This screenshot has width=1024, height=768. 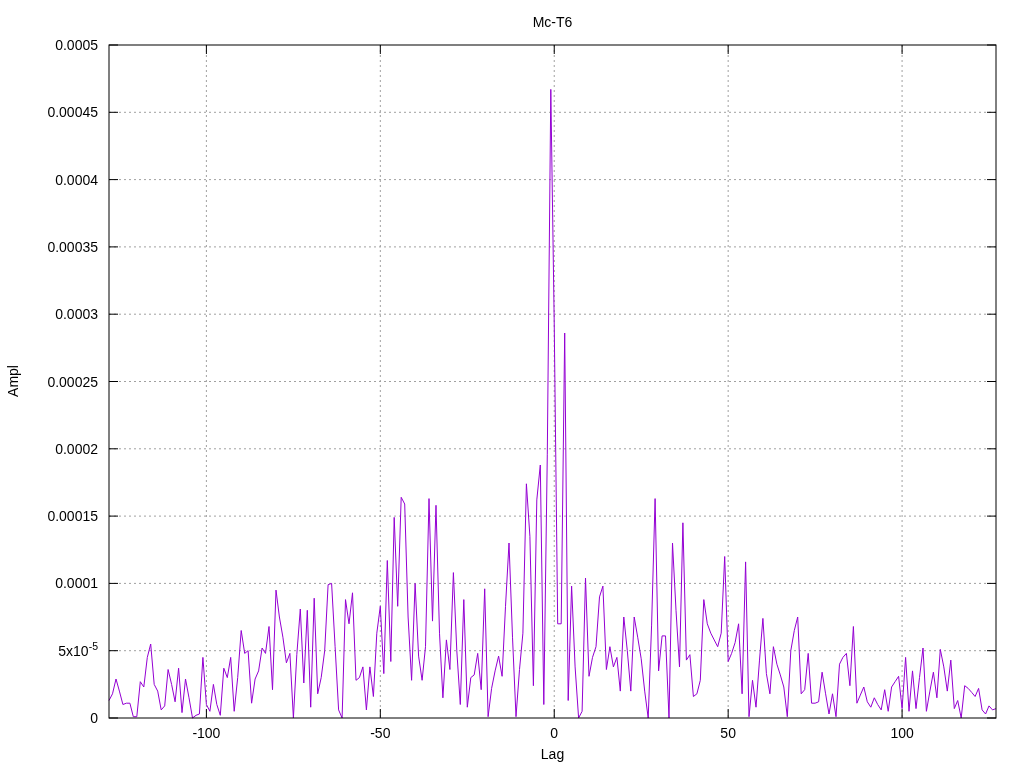 What do you see at coordinates (72, 381) in the screenshot?
I see `tick-label: 0.00025` at bounding box center [72, 381].